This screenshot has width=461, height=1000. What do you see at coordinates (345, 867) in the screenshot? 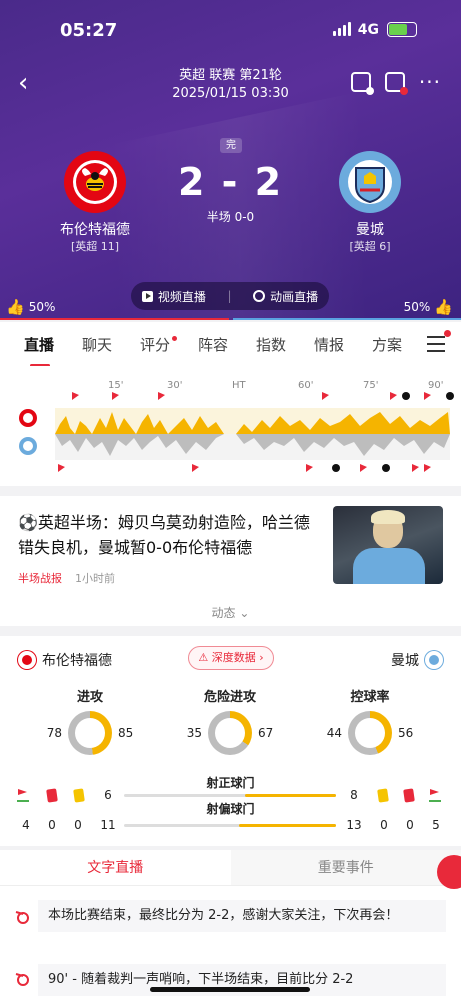
I see `tab-key-events: 重要事件` at bounding box center [345, 867].